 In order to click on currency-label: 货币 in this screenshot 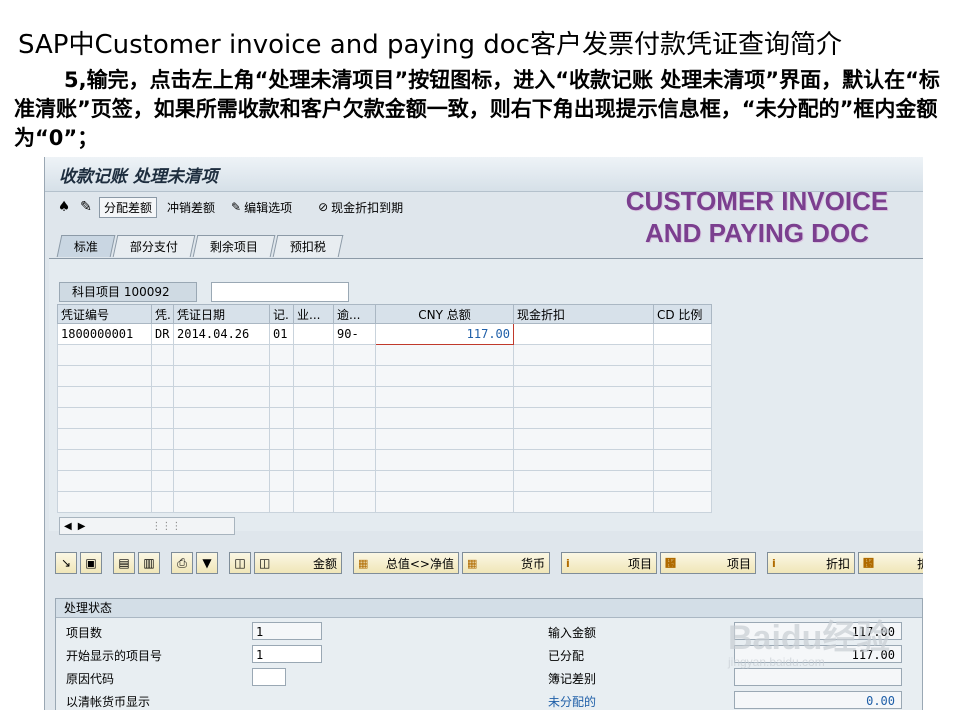, I will do `click(532, 563)`.